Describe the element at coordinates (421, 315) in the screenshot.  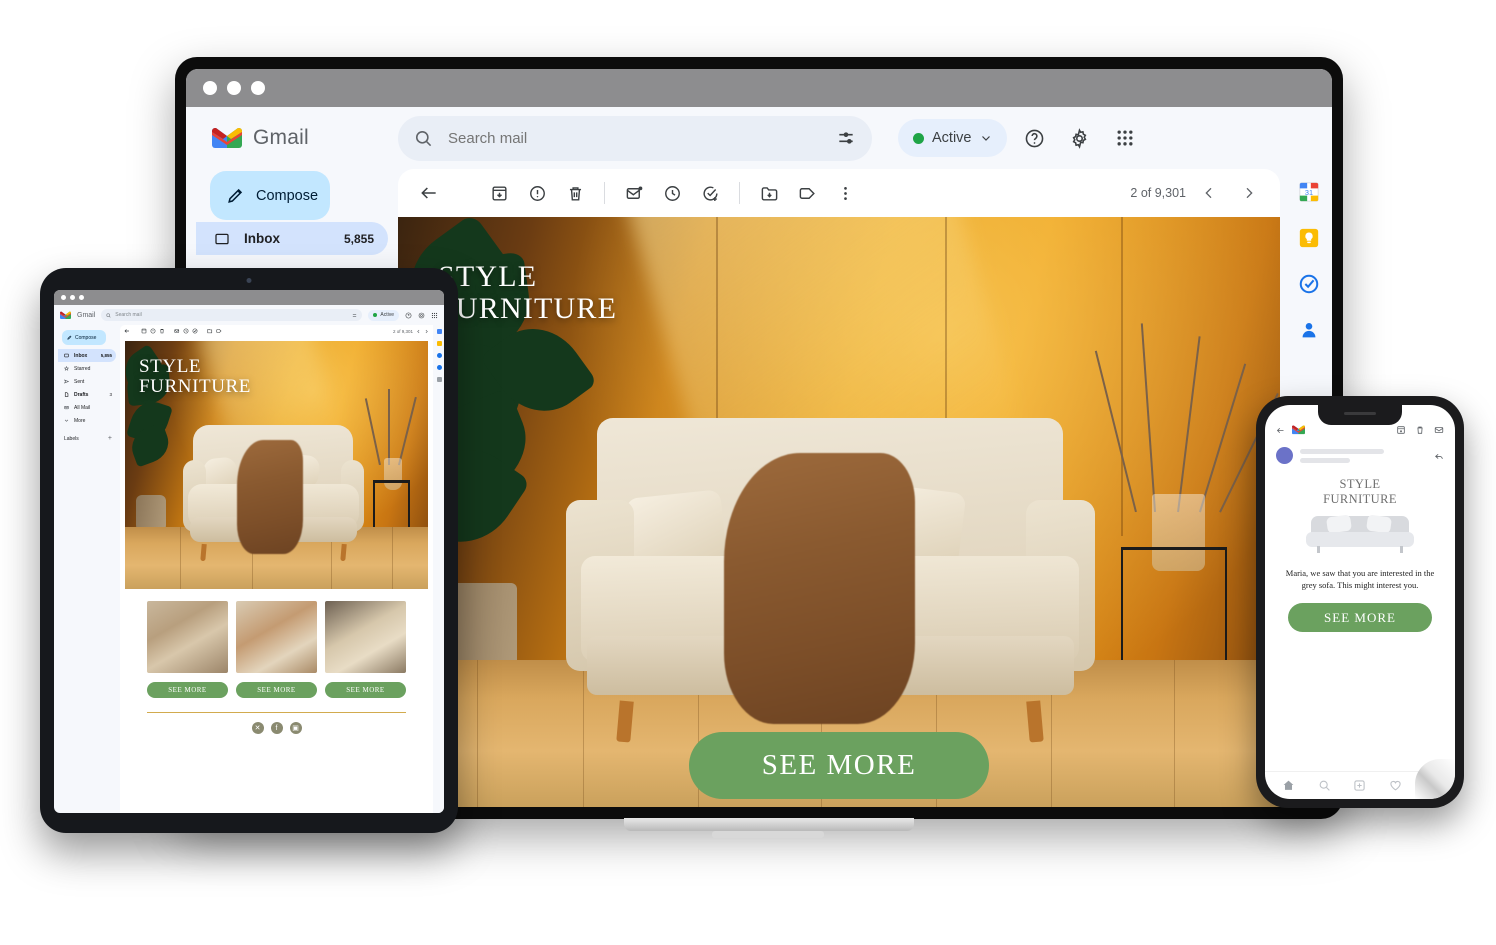
I see `gear-icon` at that location.